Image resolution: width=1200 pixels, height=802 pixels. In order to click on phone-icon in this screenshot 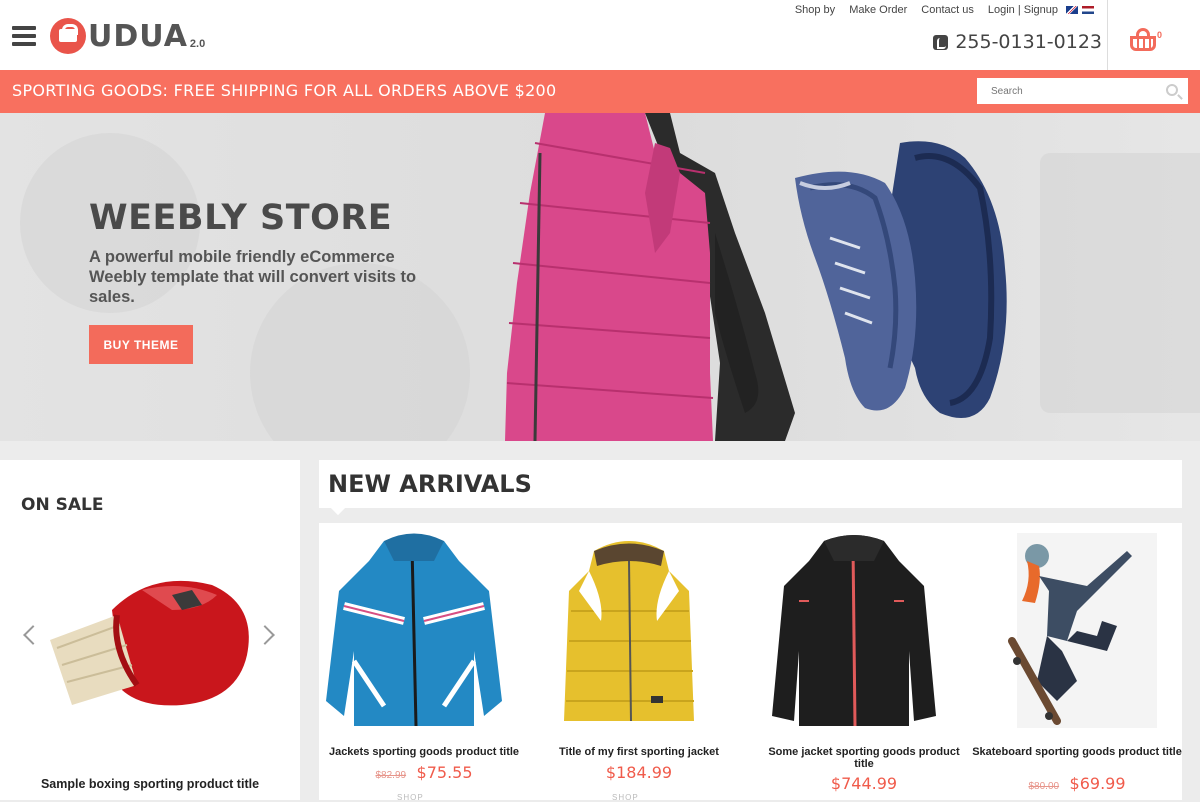, I will do `click(941, 42)`.